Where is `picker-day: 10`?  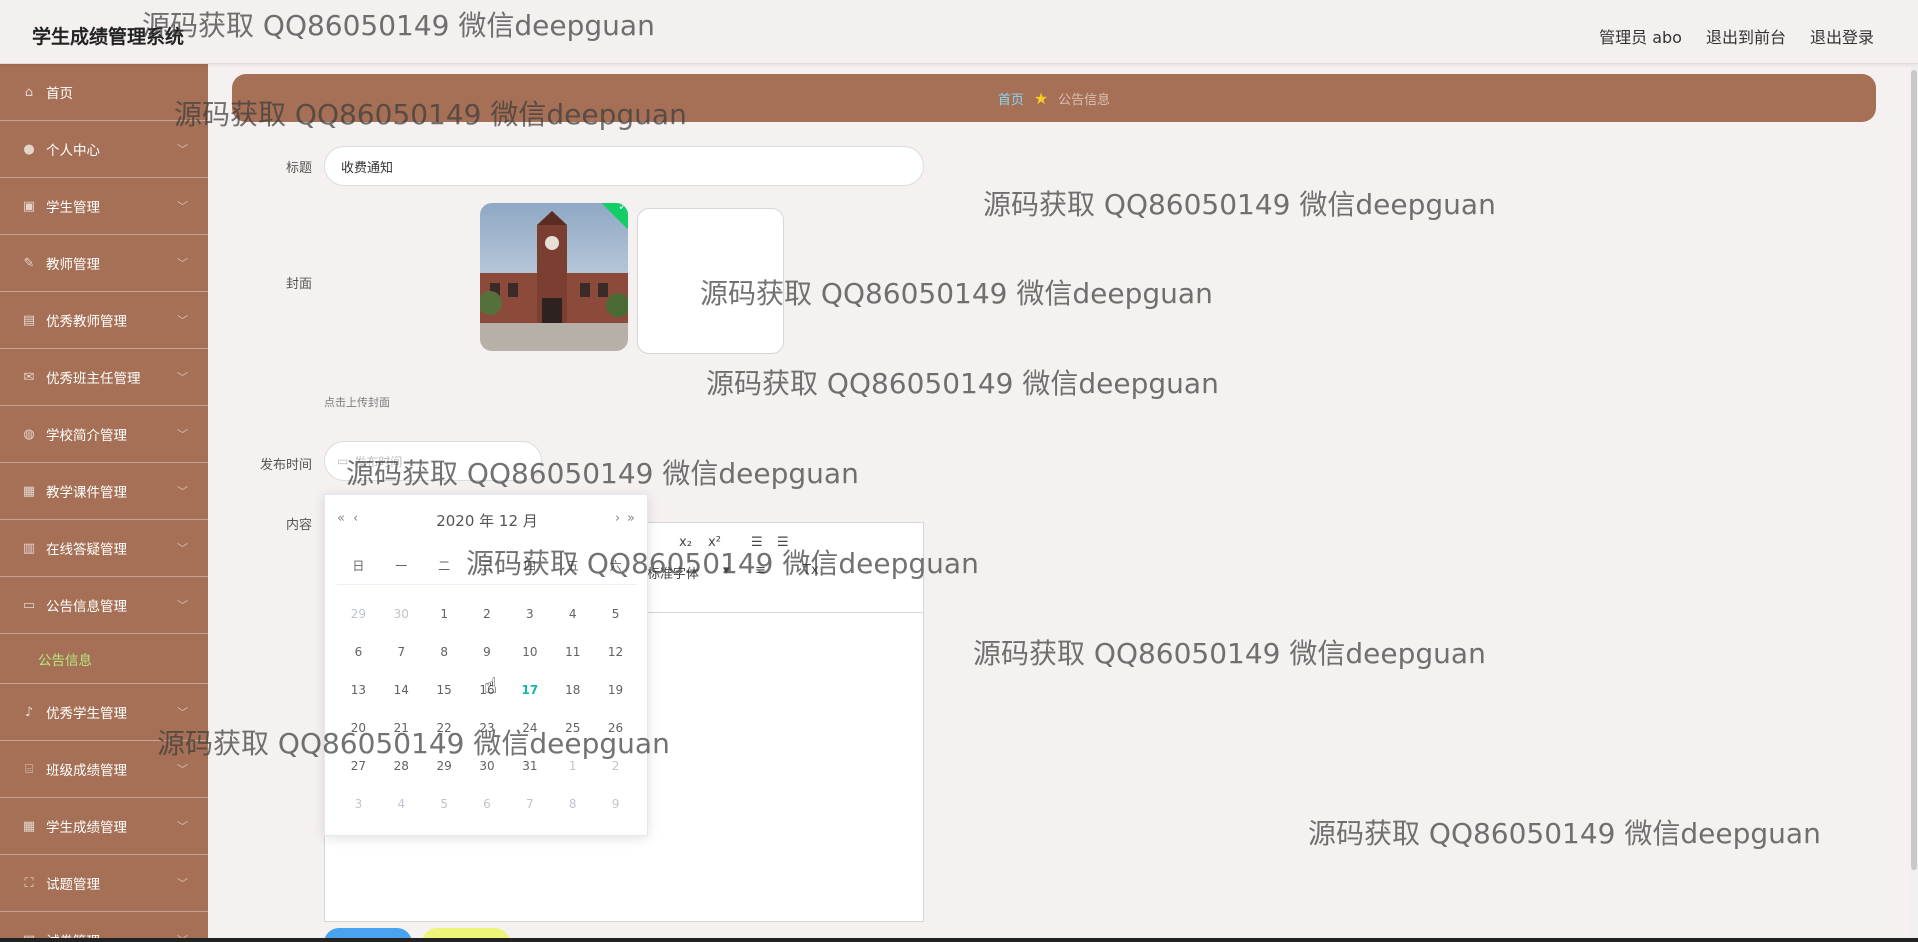 picker-day: 10 is located at coordinates (529, 652).